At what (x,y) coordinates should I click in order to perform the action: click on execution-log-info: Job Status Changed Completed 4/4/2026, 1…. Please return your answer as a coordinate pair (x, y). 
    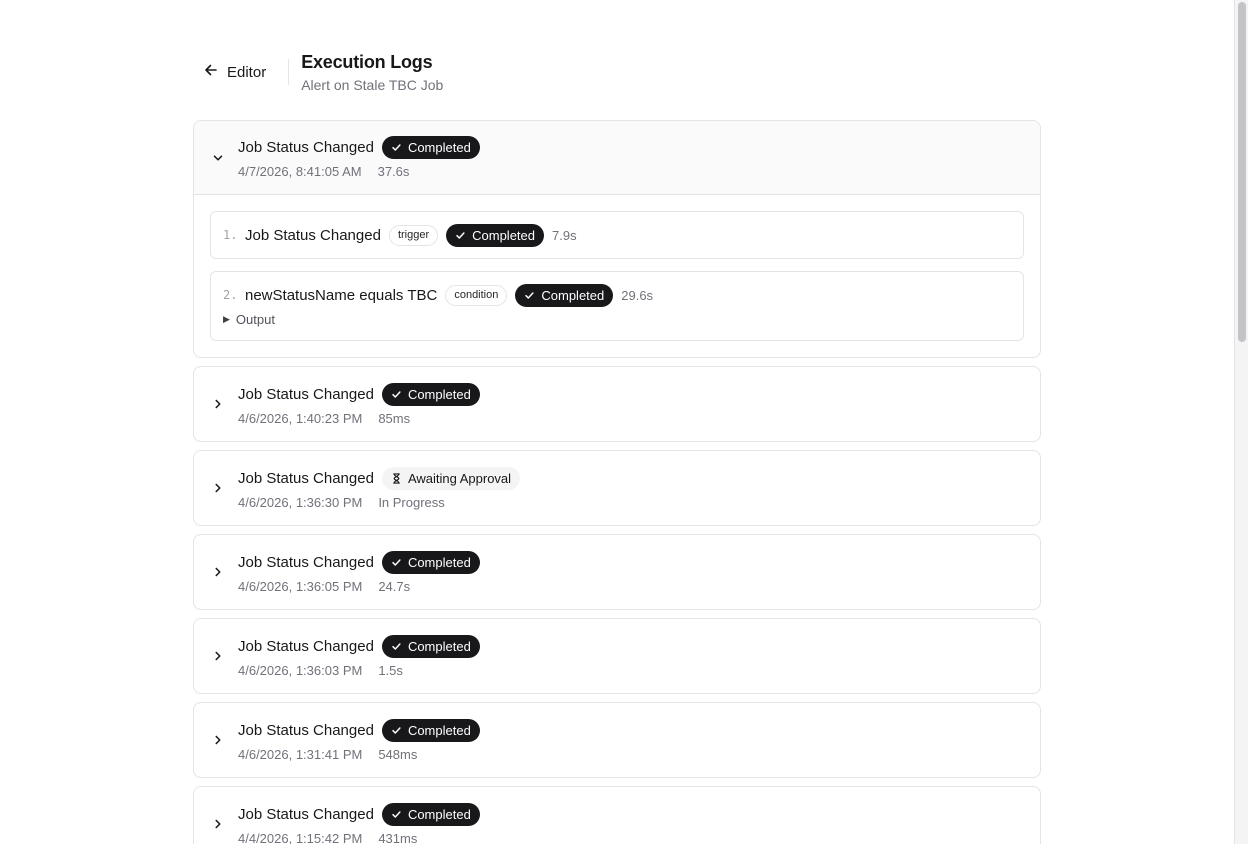
    Looking at the image, I should click on (359, 823).